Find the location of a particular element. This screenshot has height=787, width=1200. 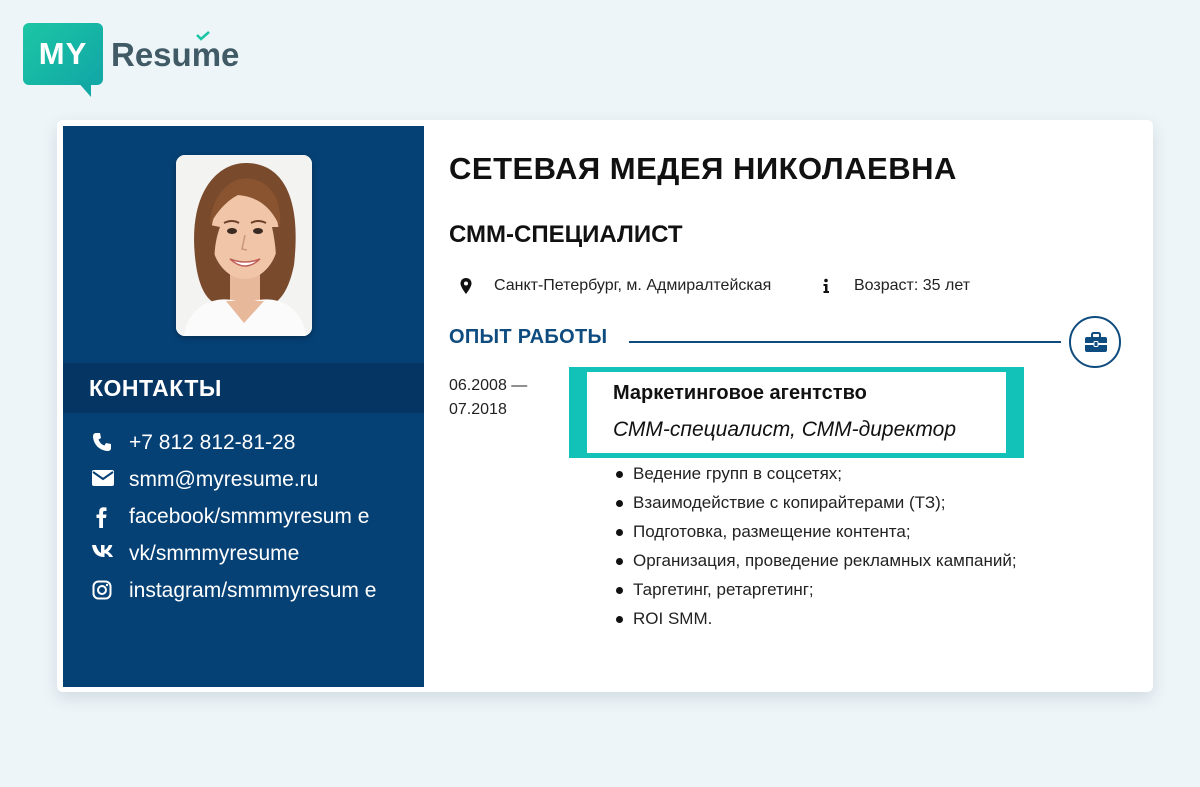

map-pin-icon is located at coordinates (466, 286).